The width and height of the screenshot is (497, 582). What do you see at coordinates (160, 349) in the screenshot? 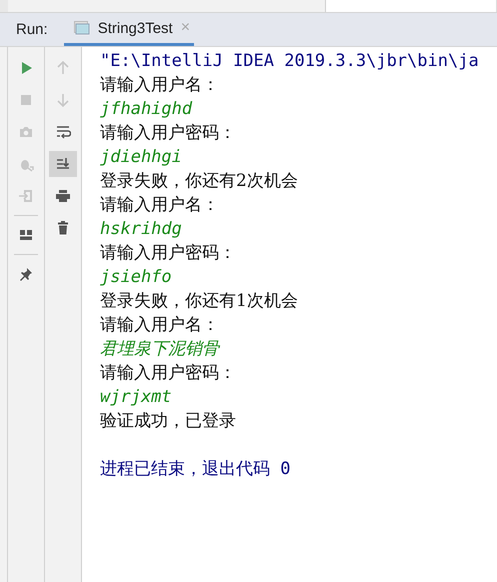
I see `user-input-line: 君埋泉下泥销骨` at bounding box center [160, 349].